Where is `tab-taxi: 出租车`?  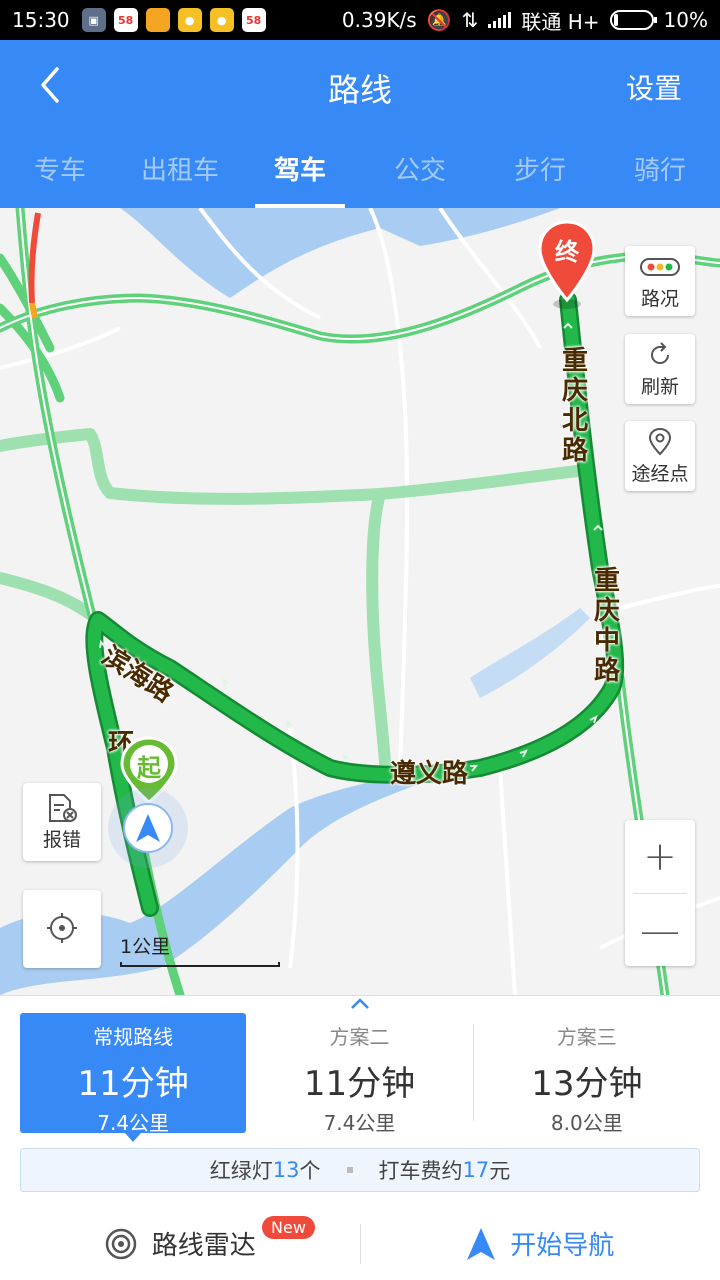
tab-taxi: 出租车 is located at coordinates (180, 174).